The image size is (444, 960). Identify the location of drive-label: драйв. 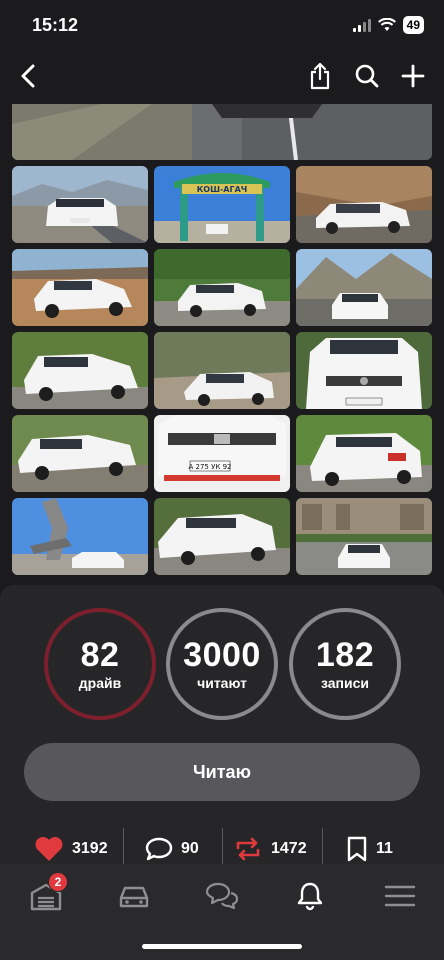
(100, 683).